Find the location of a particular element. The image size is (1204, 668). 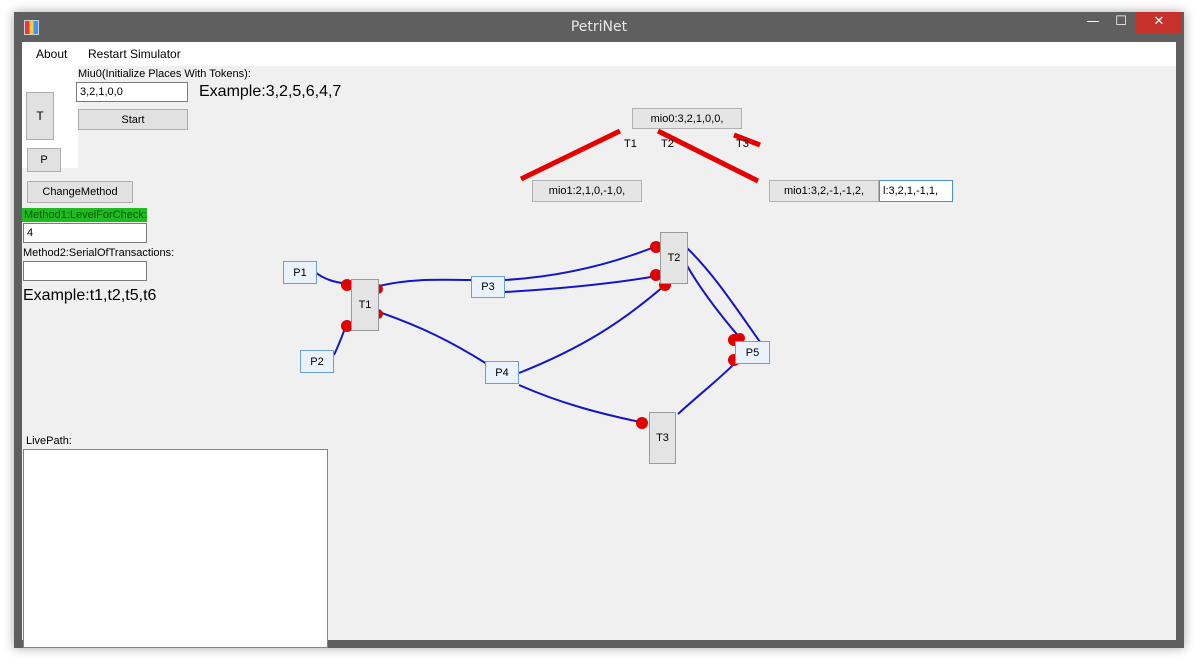

tree-node-child2: mio1:3,2,-1,-1,2, is located at coordinates (824, 191).